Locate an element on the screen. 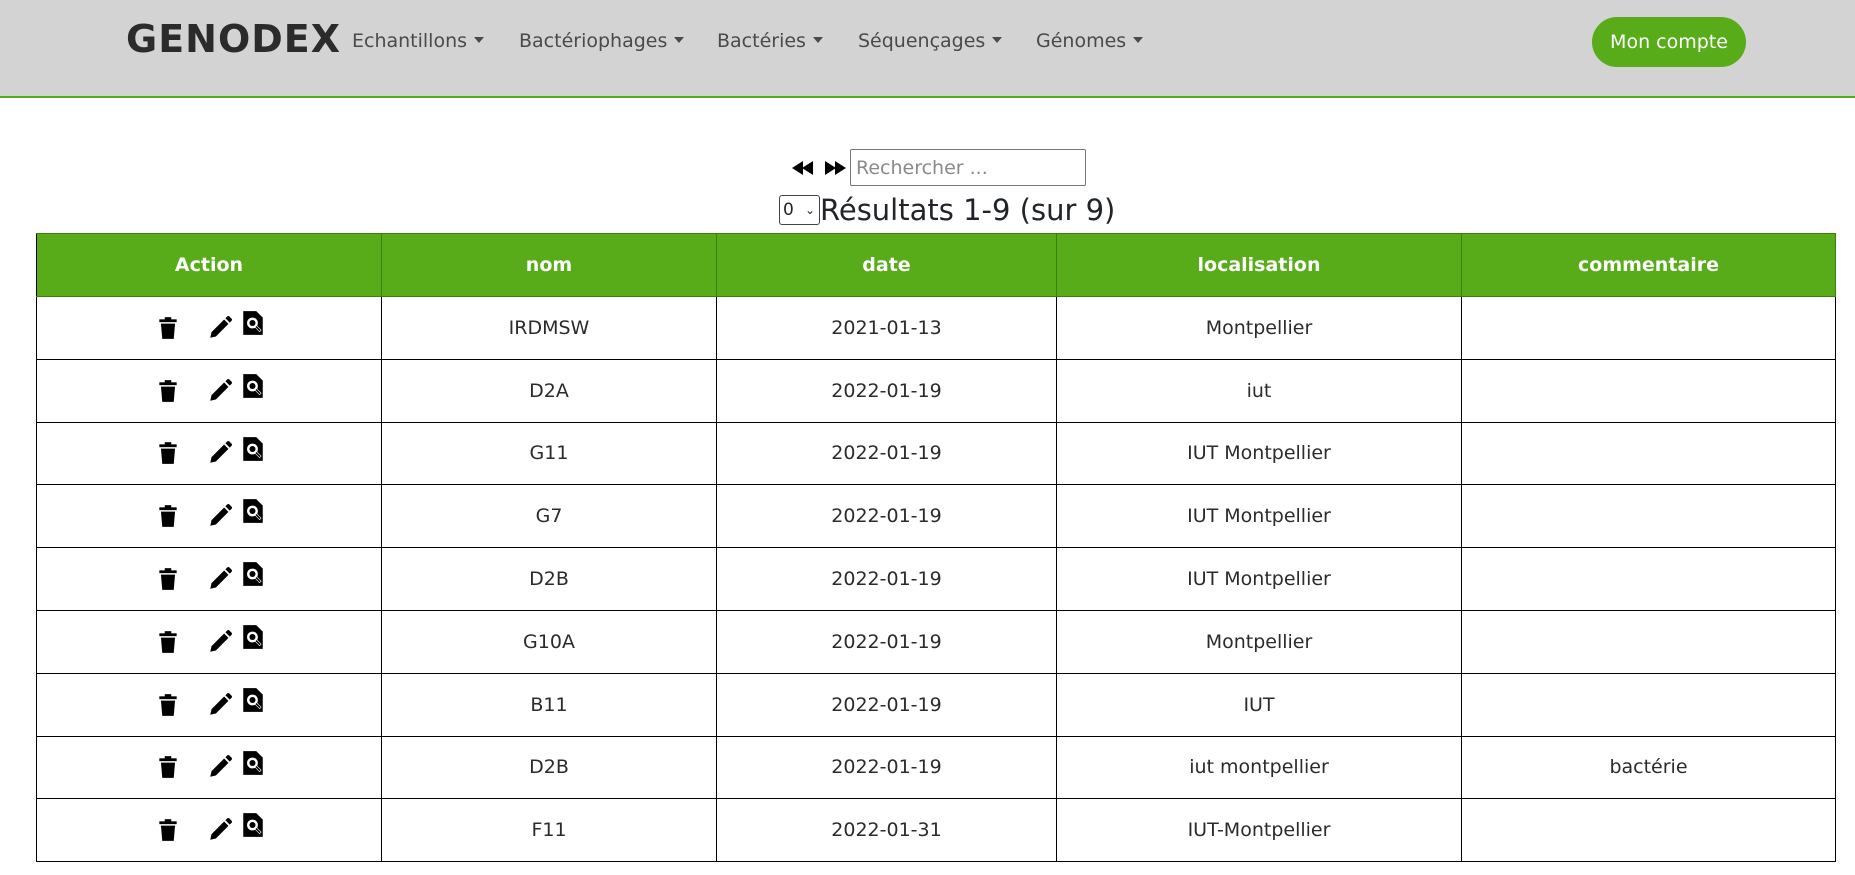 The height and width of the screenshot is (875, 1855). table-row: D2B 2022-01-19 iut montpellier bactérie is located at coordinates (936, 767).